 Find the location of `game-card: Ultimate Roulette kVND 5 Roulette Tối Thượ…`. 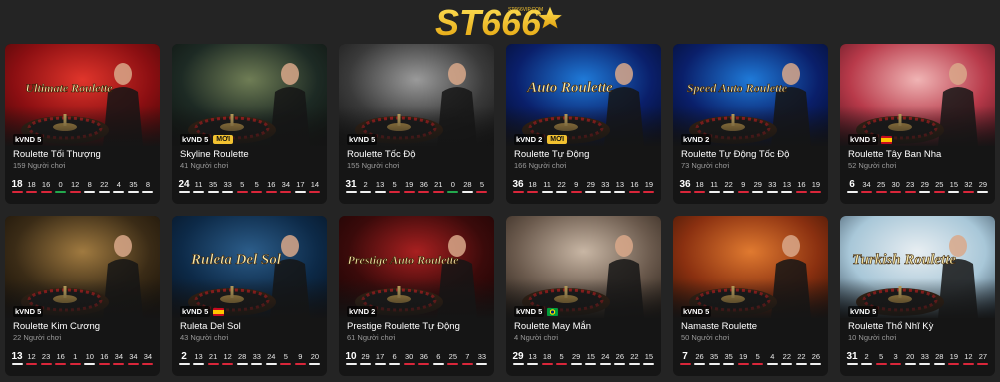

game-card: Ultimate Roulette kVND 5 Roulette Tối Thượ… is located at coordinates (82, 124).